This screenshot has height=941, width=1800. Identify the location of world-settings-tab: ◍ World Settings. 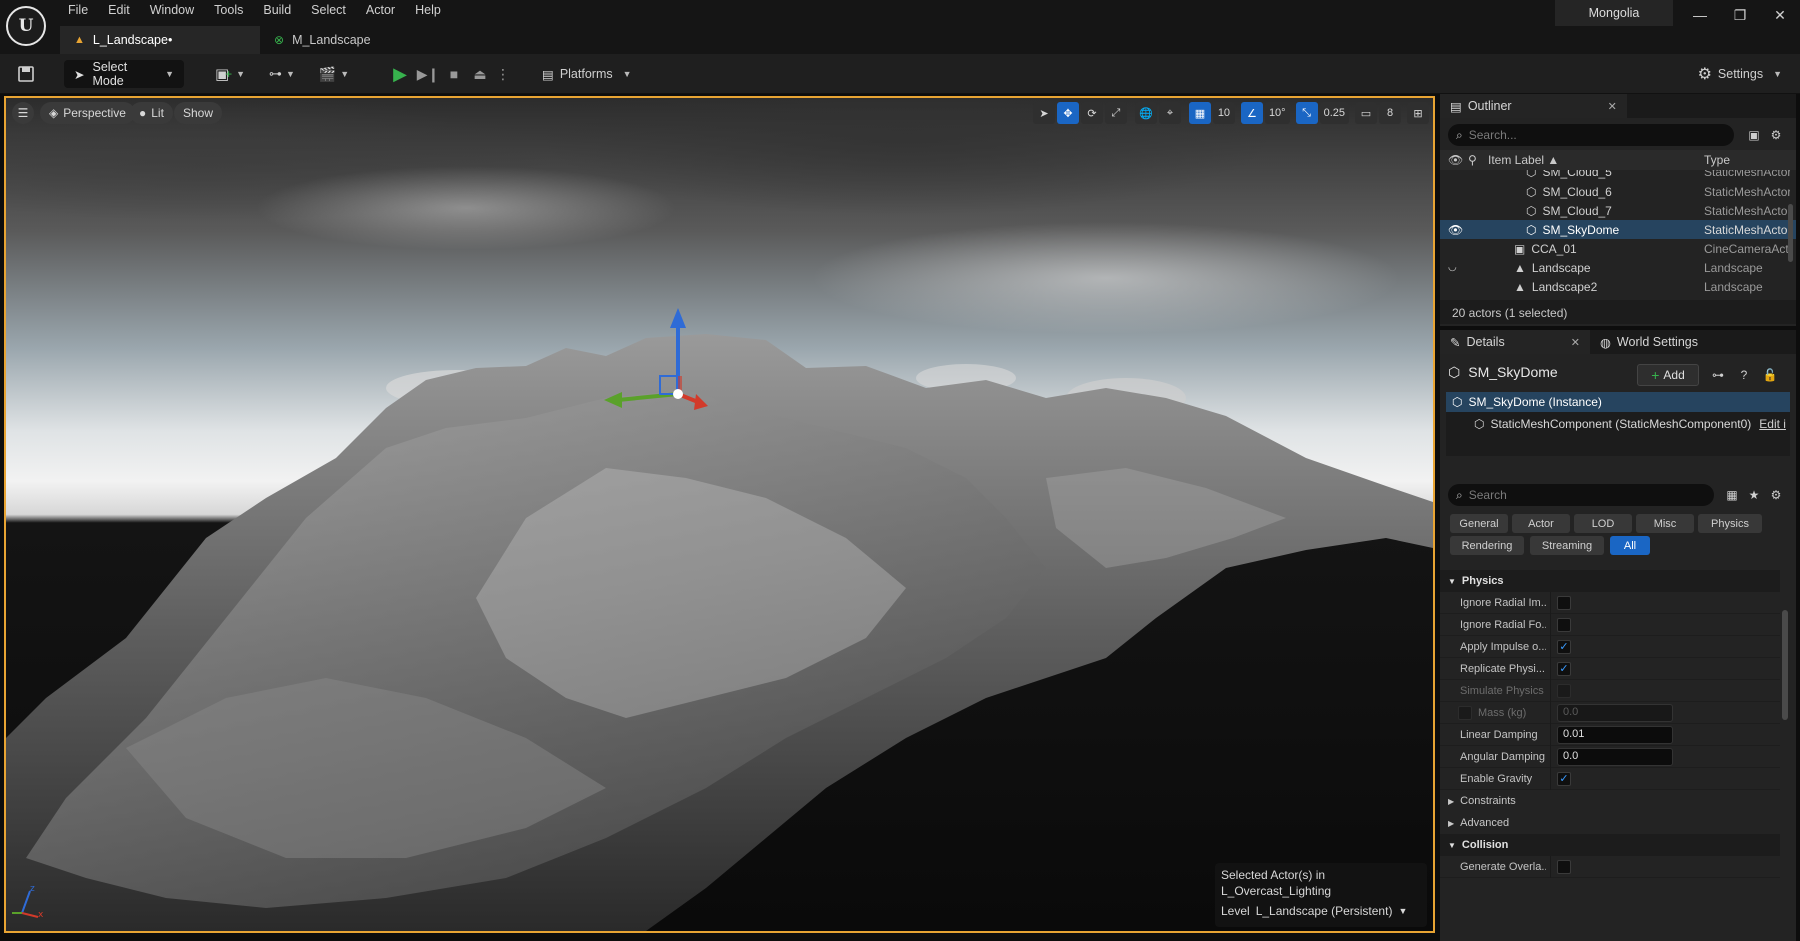
(1649, 342).